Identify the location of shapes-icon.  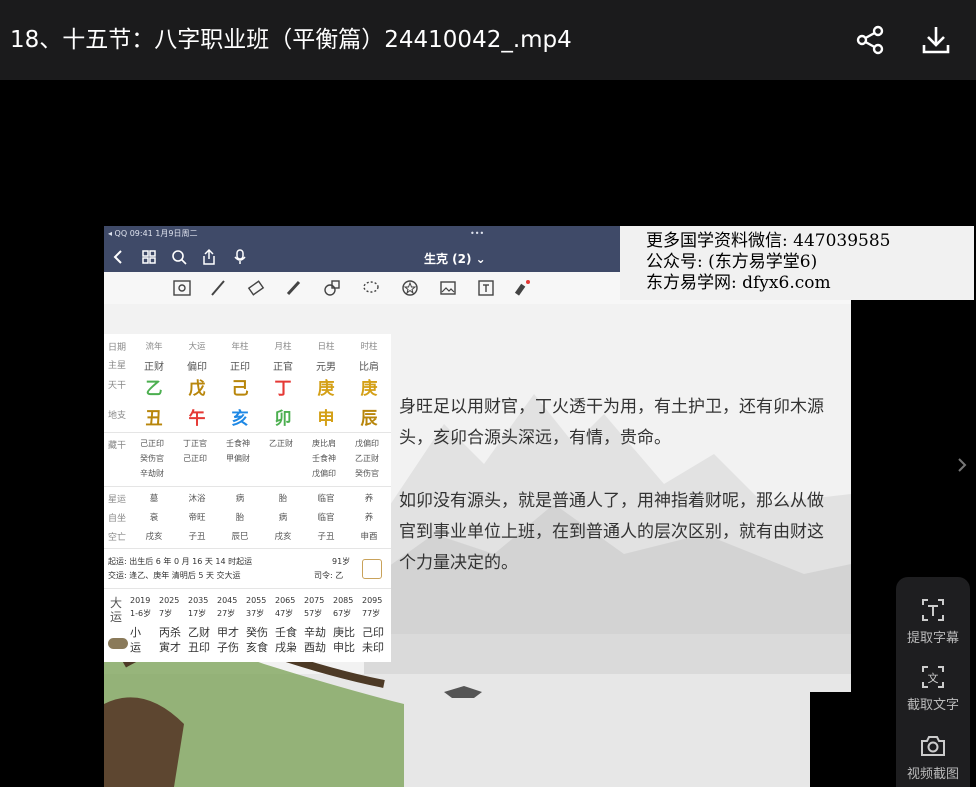
(332, 288).